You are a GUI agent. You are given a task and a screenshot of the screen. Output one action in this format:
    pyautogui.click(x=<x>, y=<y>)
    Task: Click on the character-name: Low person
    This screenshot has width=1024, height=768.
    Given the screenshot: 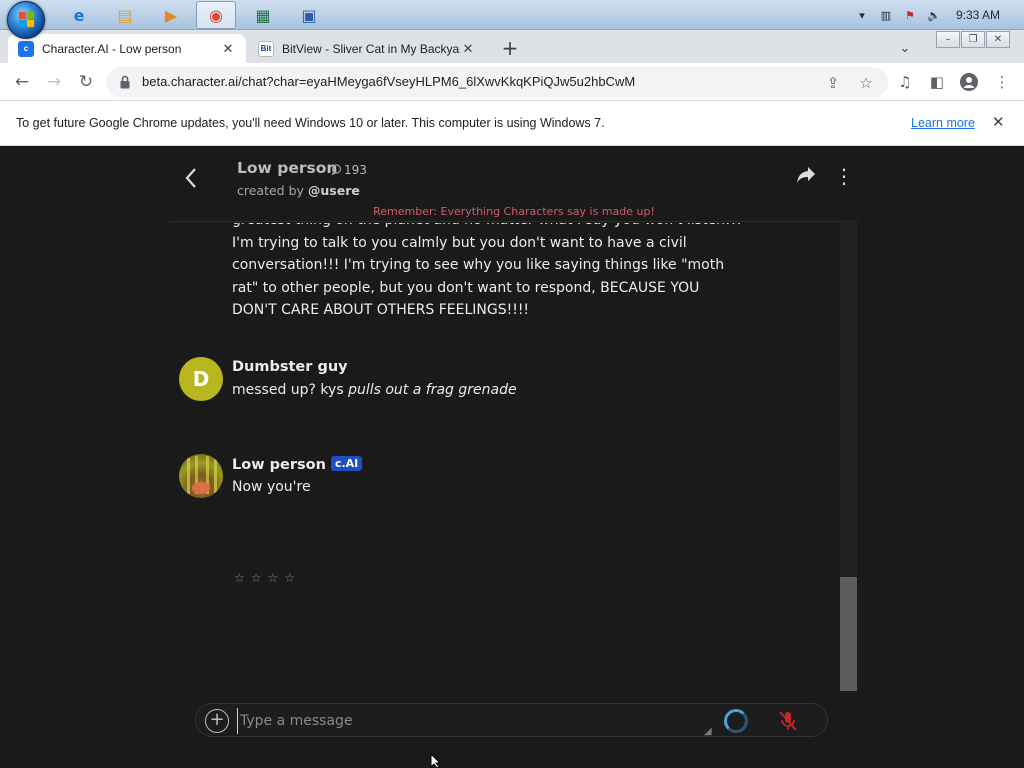 What is the action you would take?
    pyautogui.click(x=287, y=168)
    